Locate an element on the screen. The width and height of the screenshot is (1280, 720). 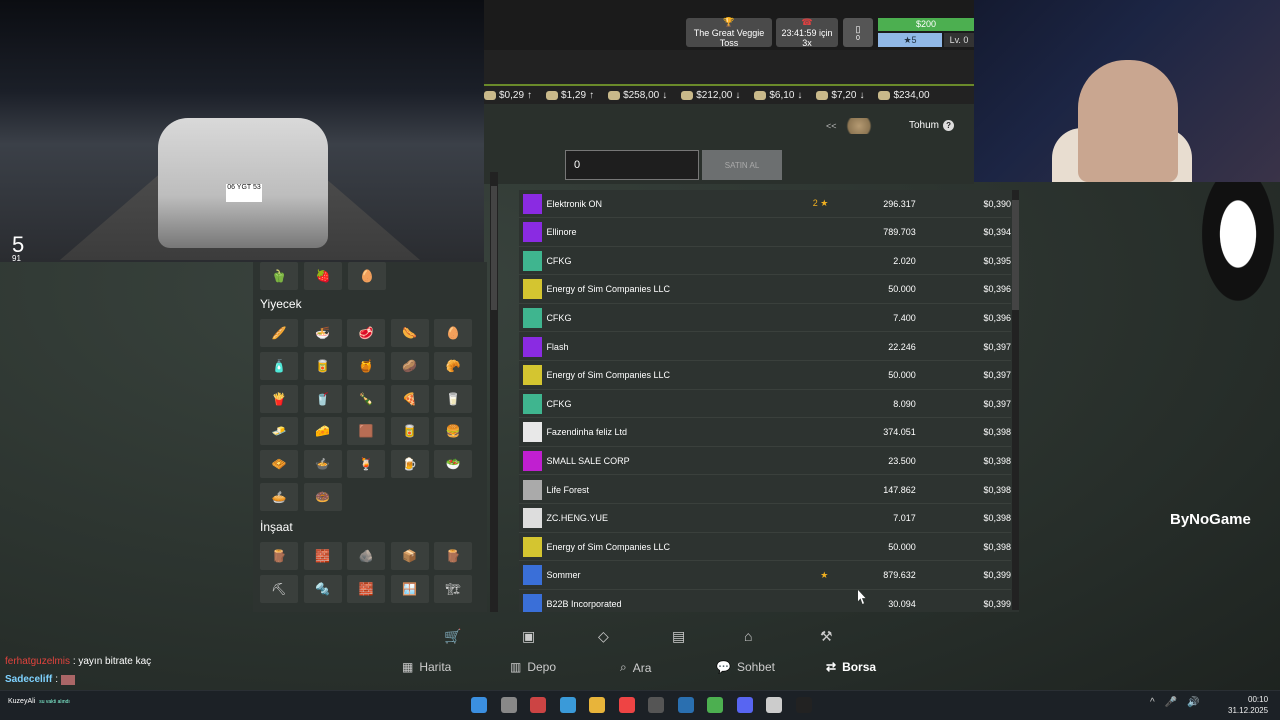
item-cell: 📦 is located at coordinates (409, 556).